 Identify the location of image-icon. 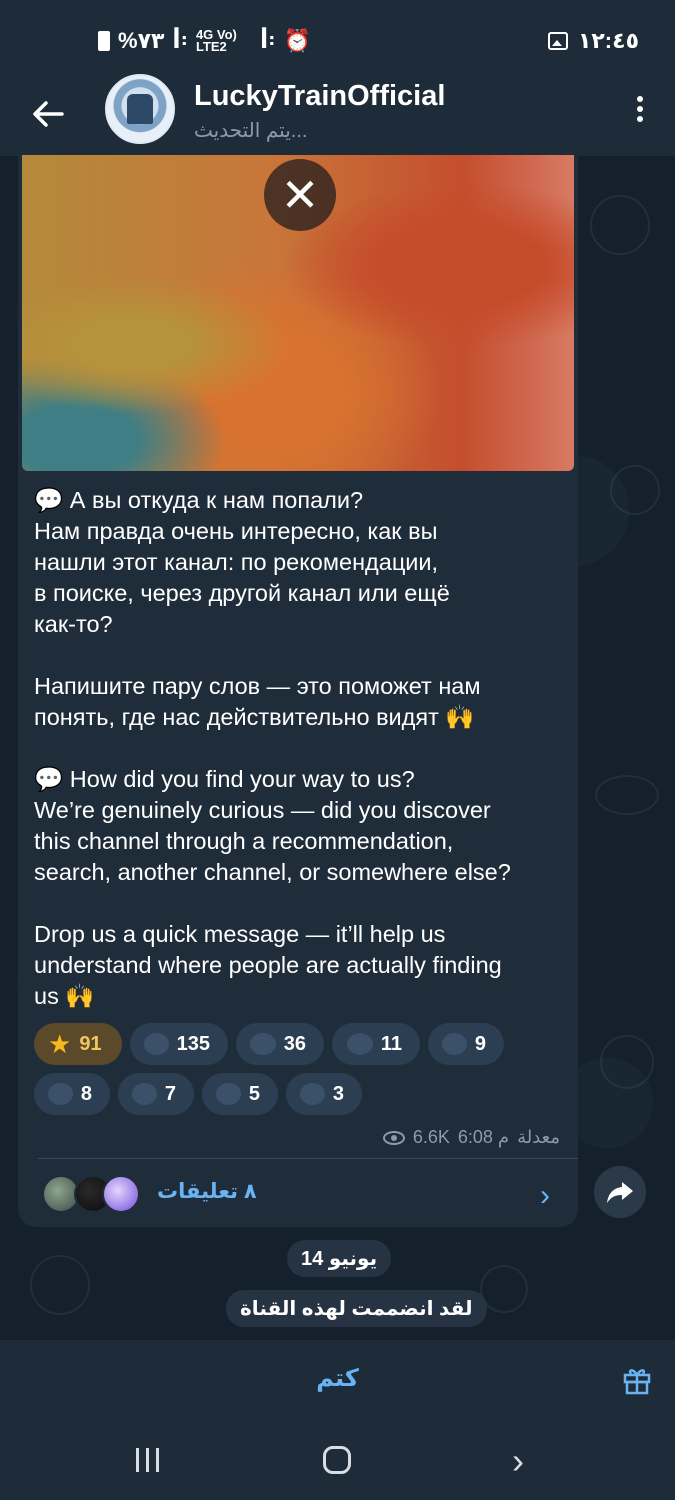
(557, 41).